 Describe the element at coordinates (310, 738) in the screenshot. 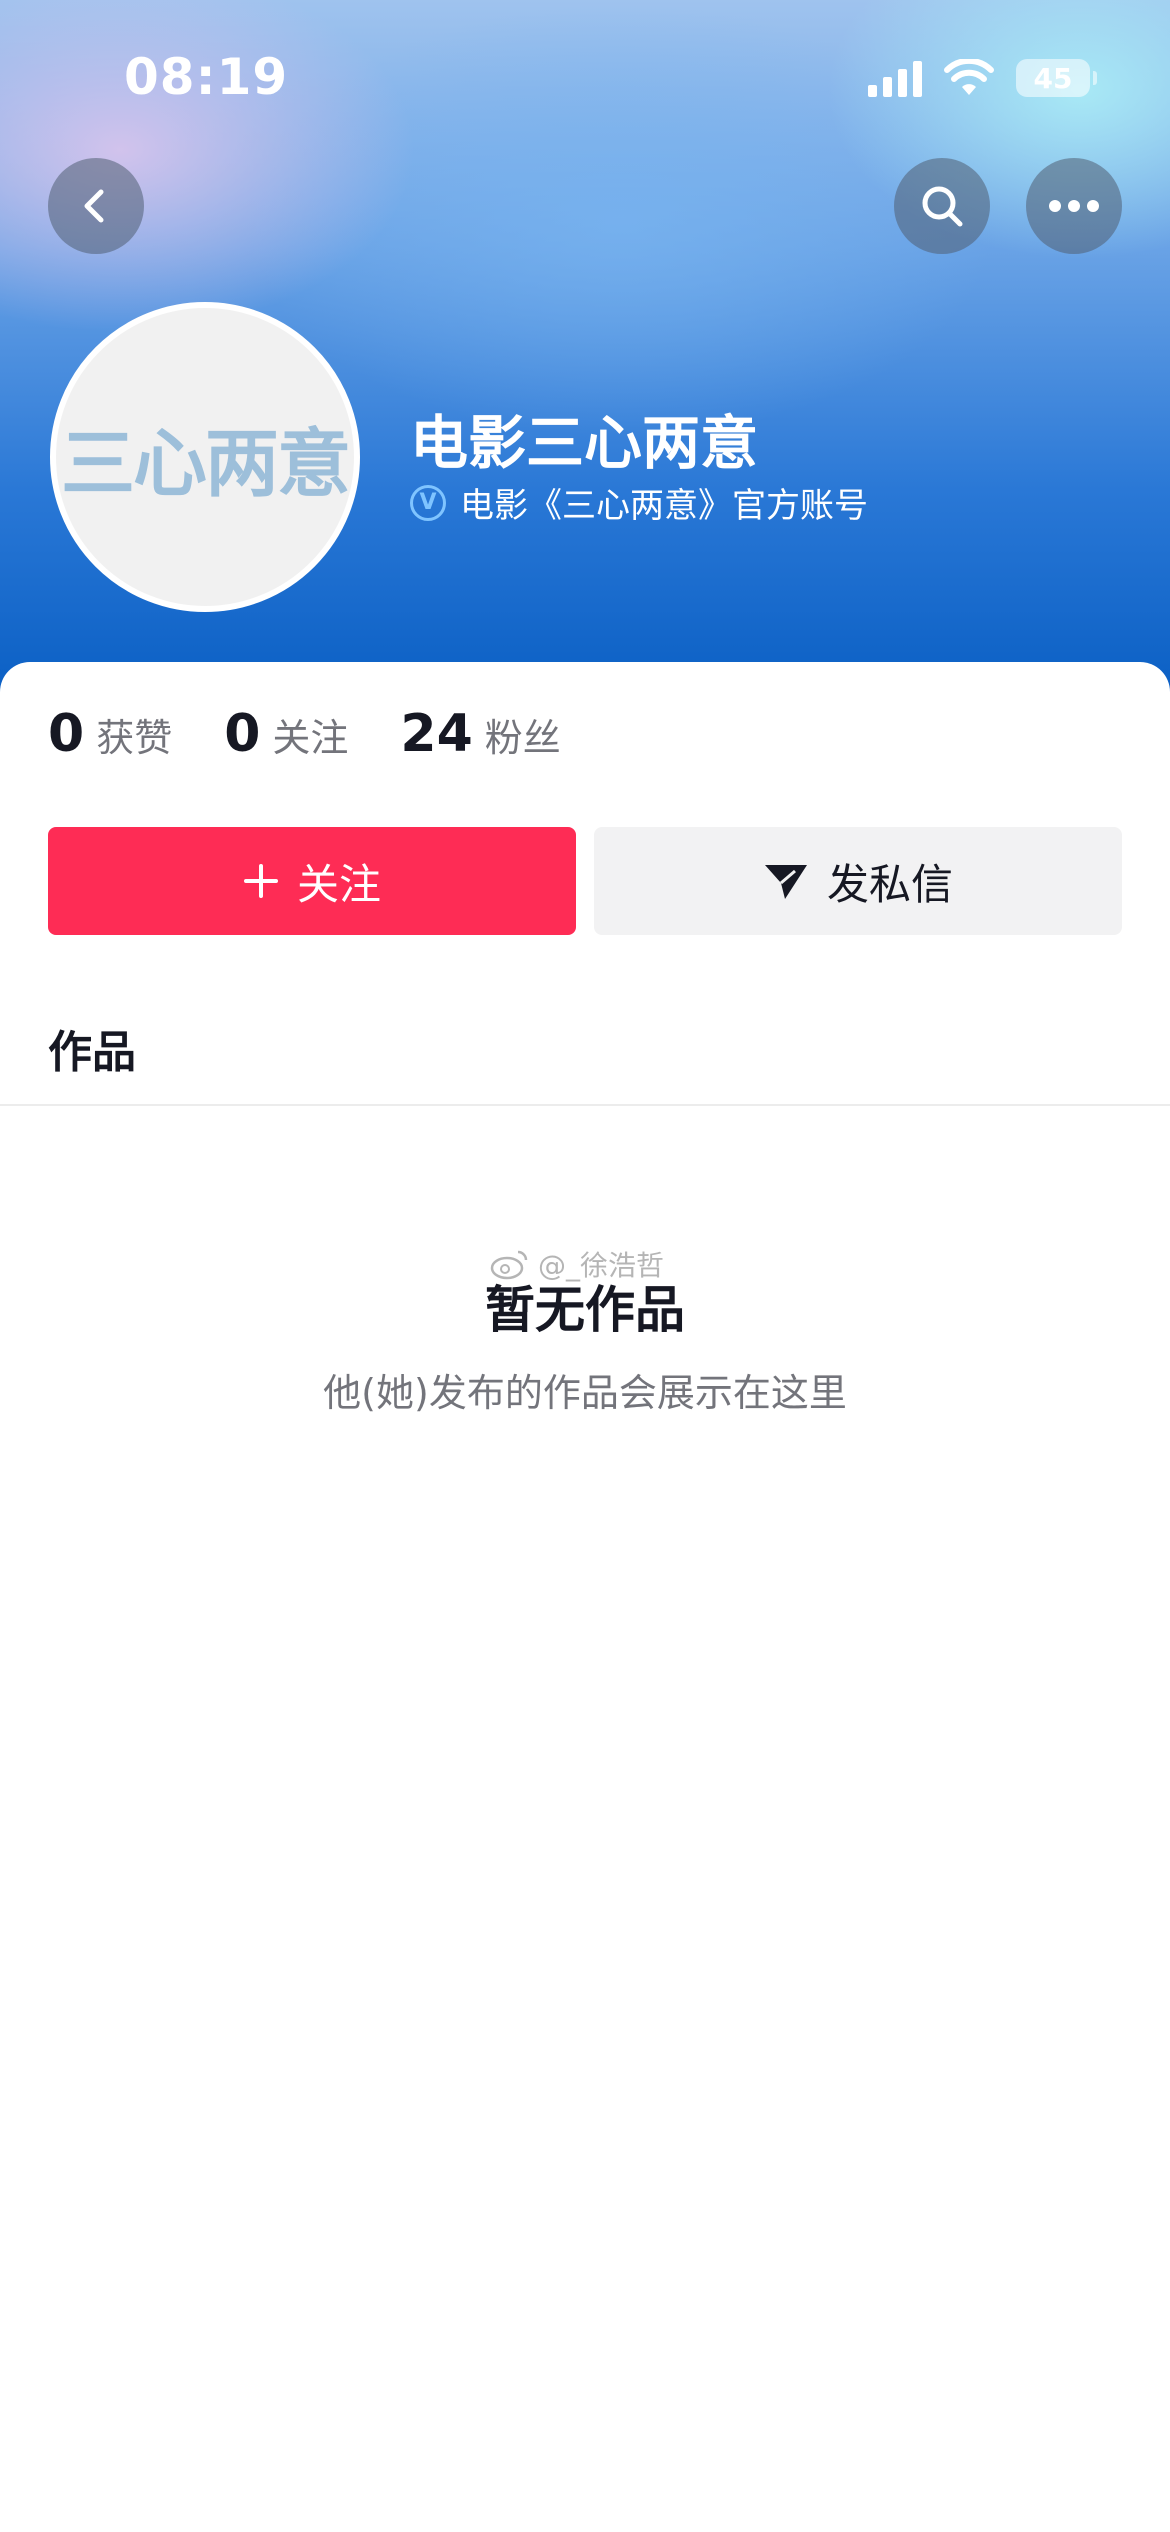

I see `stat-label: 关注` at that location.